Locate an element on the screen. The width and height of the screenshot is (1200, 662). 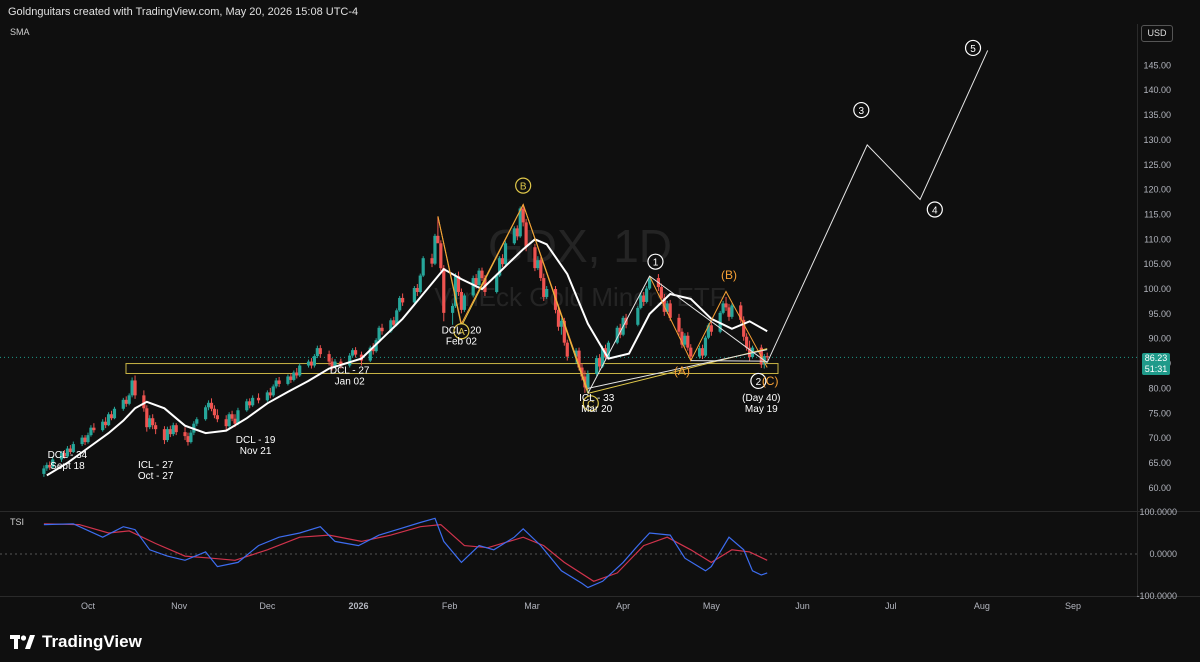
price-axis-tick-label: 115.00 is located at coordinates (1157, 214).